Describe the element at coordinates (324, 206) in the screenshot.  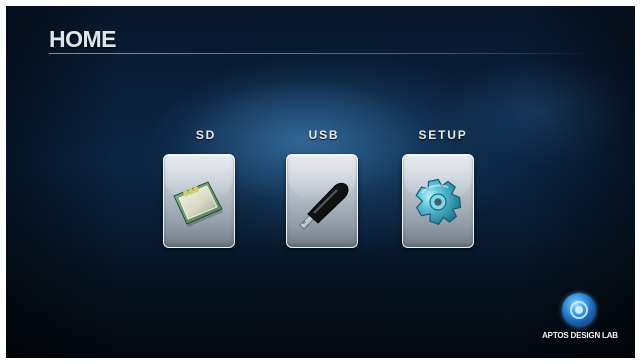
I see `usb-drive-icon` at that location.